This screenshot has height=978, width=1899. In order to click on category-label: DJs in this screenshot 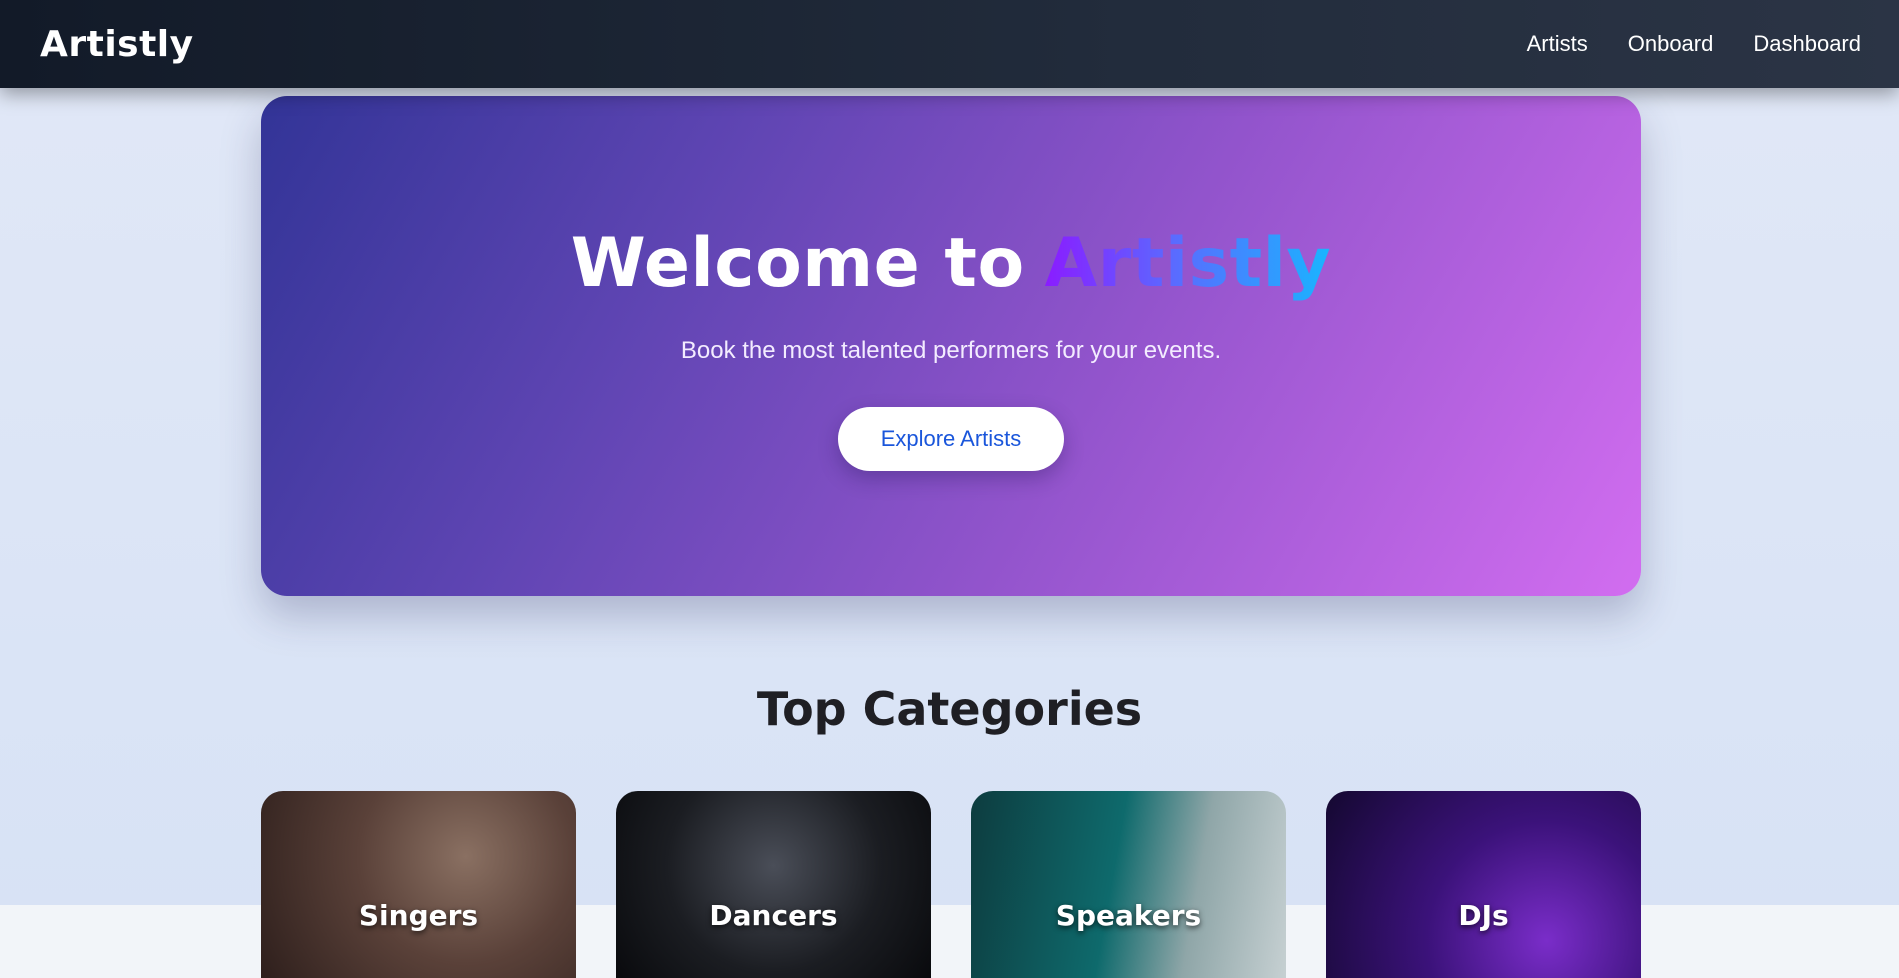, I will do `click(1483, 915)`.